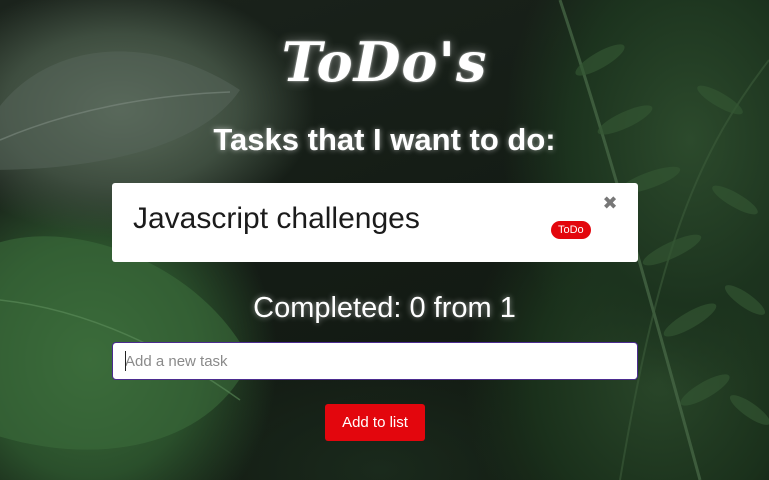  Describe the element at coordinates (571, 230) in the screenshot. I see `task-status-badge: ToDo` at that location.